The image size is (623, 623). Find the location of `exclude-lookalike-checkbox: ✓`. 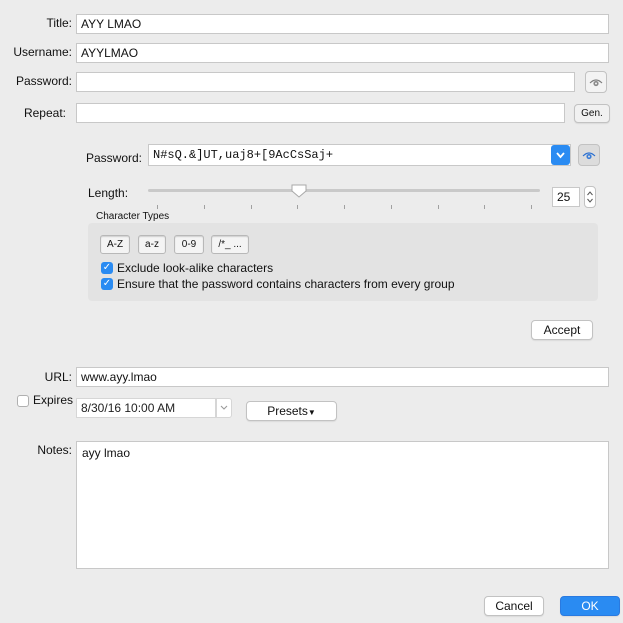

exclude-lookalike-checkbox: ✓ is located at coordinates (107, 268).